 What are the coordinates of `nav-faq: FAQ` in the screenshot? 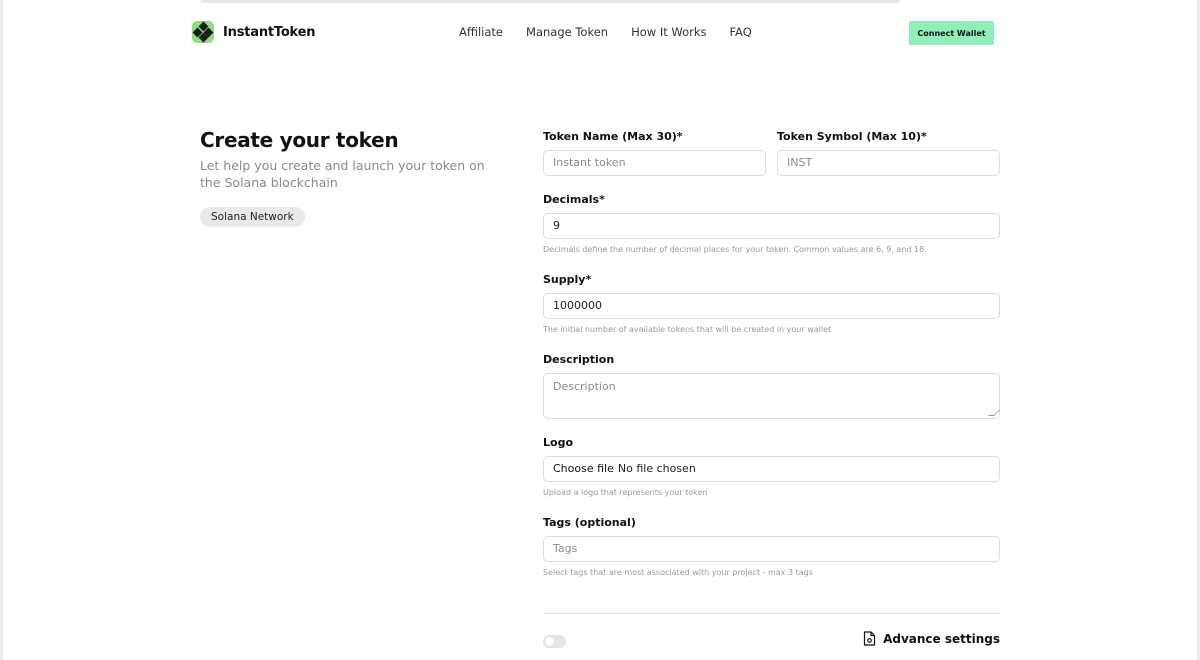 It's located at (741, 32).